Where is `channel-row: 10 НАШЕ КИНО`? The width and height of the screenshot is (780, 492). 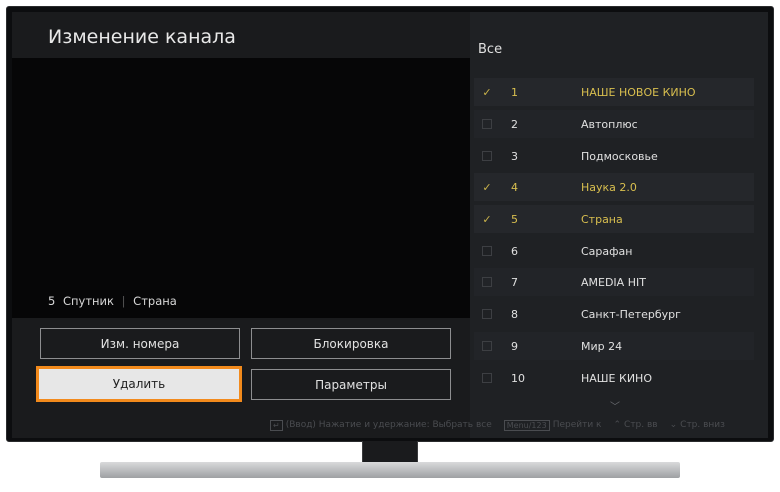
channel-row: 10 НАШЕ КИНО is located at coordinates (614, 378).